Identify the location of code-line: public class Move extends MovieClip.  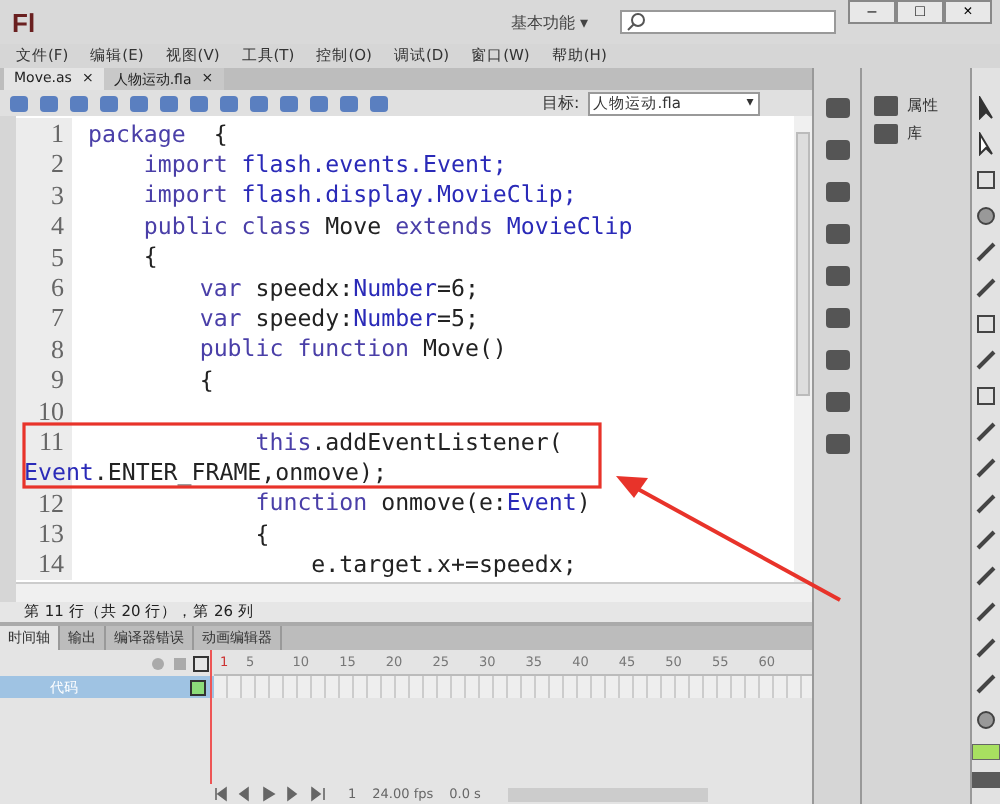
(387, 225).